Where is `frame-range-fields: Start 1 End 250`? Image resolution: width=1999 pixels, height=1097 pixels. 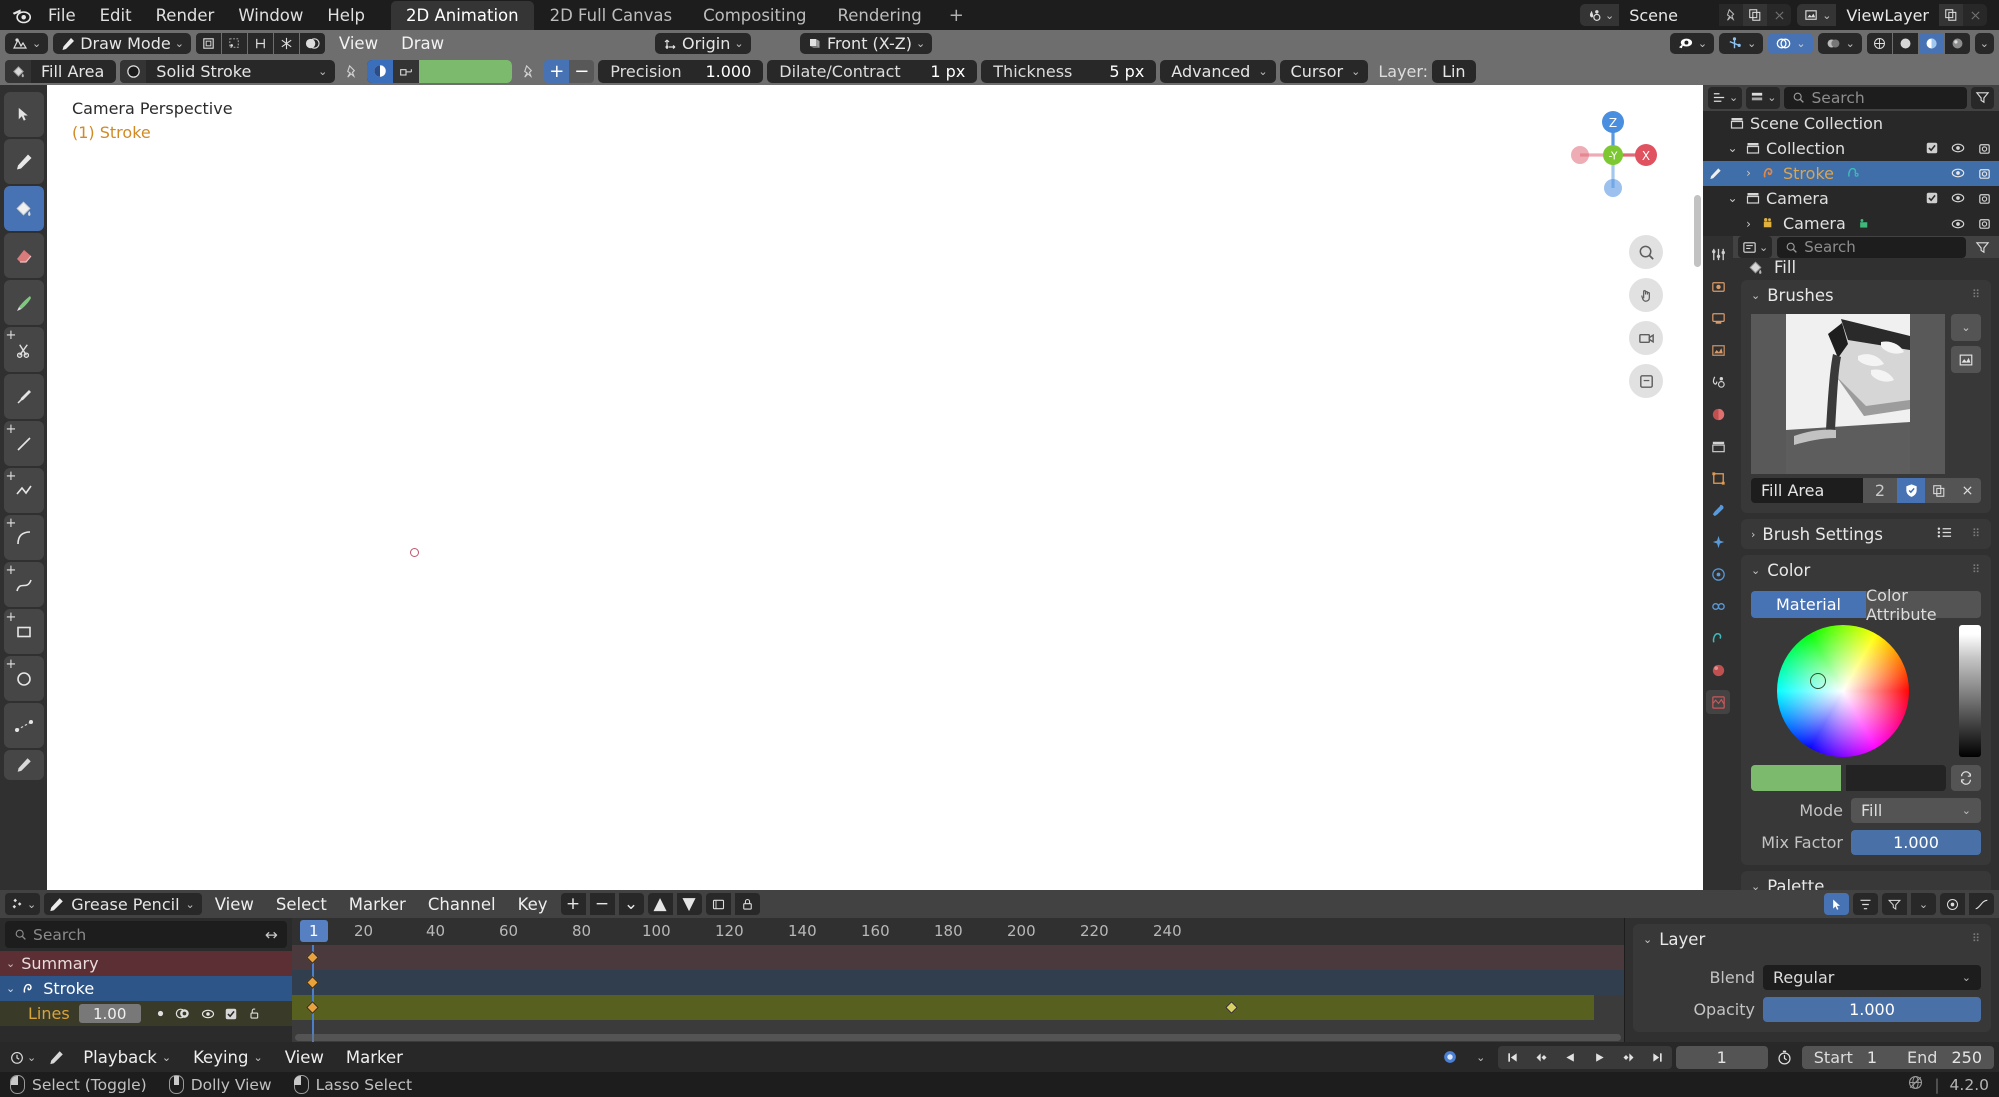
frame-range-fields: Start 1 End 250 is located at coordinates (1897, 1057).